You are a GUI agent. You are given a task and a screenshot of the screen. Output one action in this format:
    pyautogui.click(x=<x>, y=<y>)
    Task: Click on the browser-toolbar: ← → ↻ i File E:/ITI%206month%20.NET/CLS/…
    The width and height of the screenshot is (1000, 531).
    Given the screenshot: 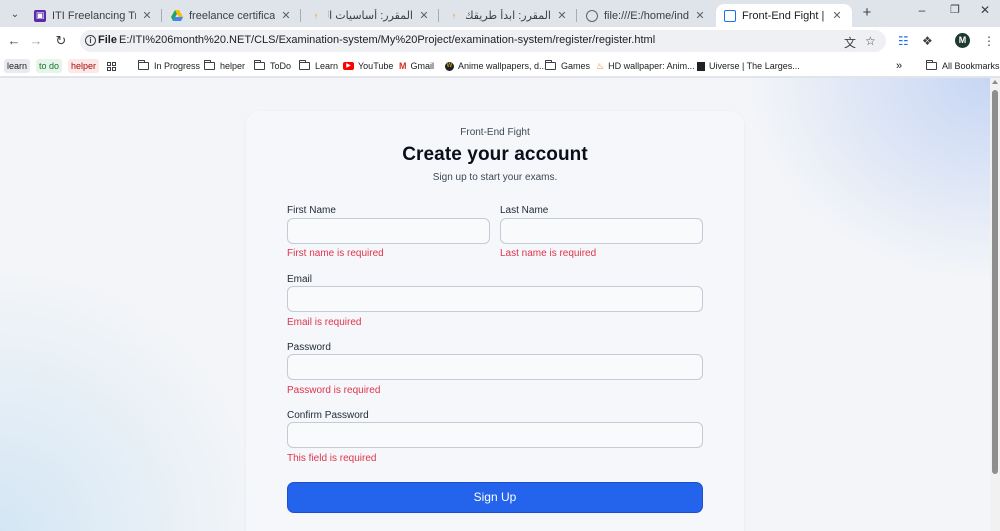 What is the action you would take?
    pyautogui.click(x=500, y=41)
    